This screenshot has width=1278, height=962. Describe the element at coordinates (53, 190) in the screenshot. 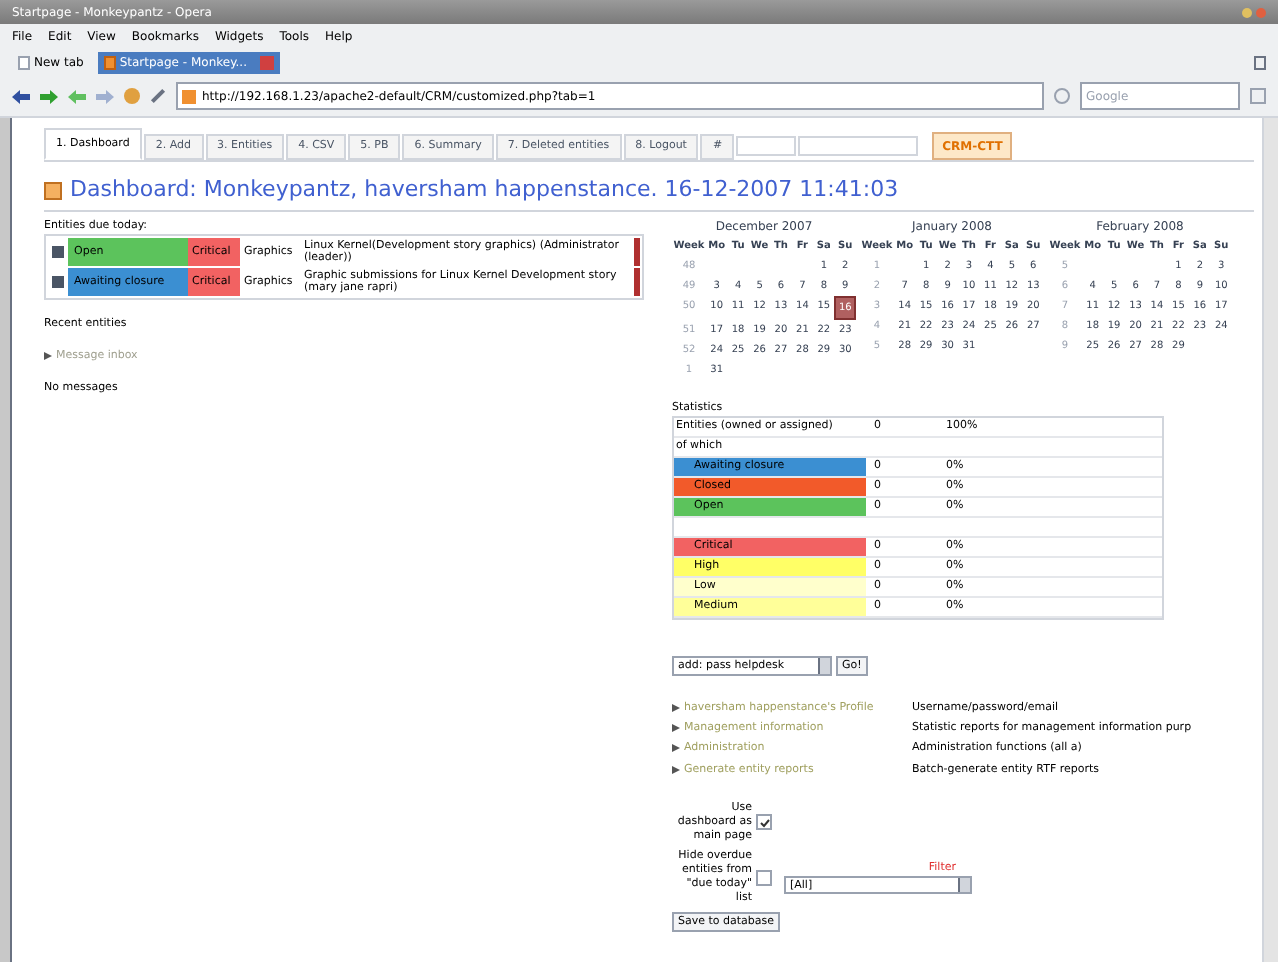

I see `dashboard-icon` at that location.